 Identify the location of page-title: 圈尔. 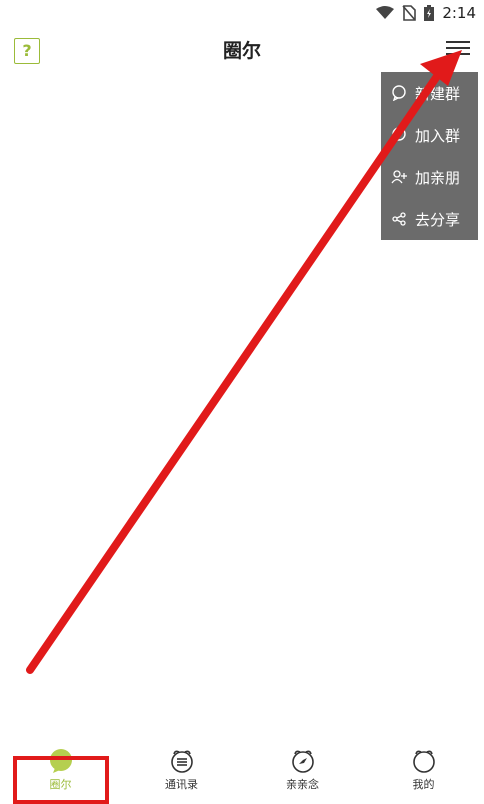
(241, 51).